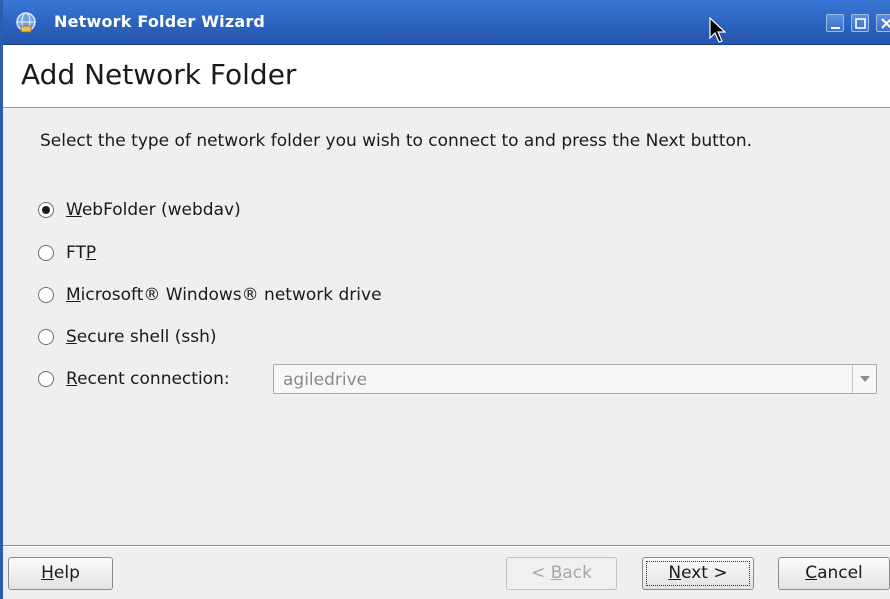  Describe the element at coordinates (446, 546) in the screenshot. I see `footer-divider-highlight` at that location.